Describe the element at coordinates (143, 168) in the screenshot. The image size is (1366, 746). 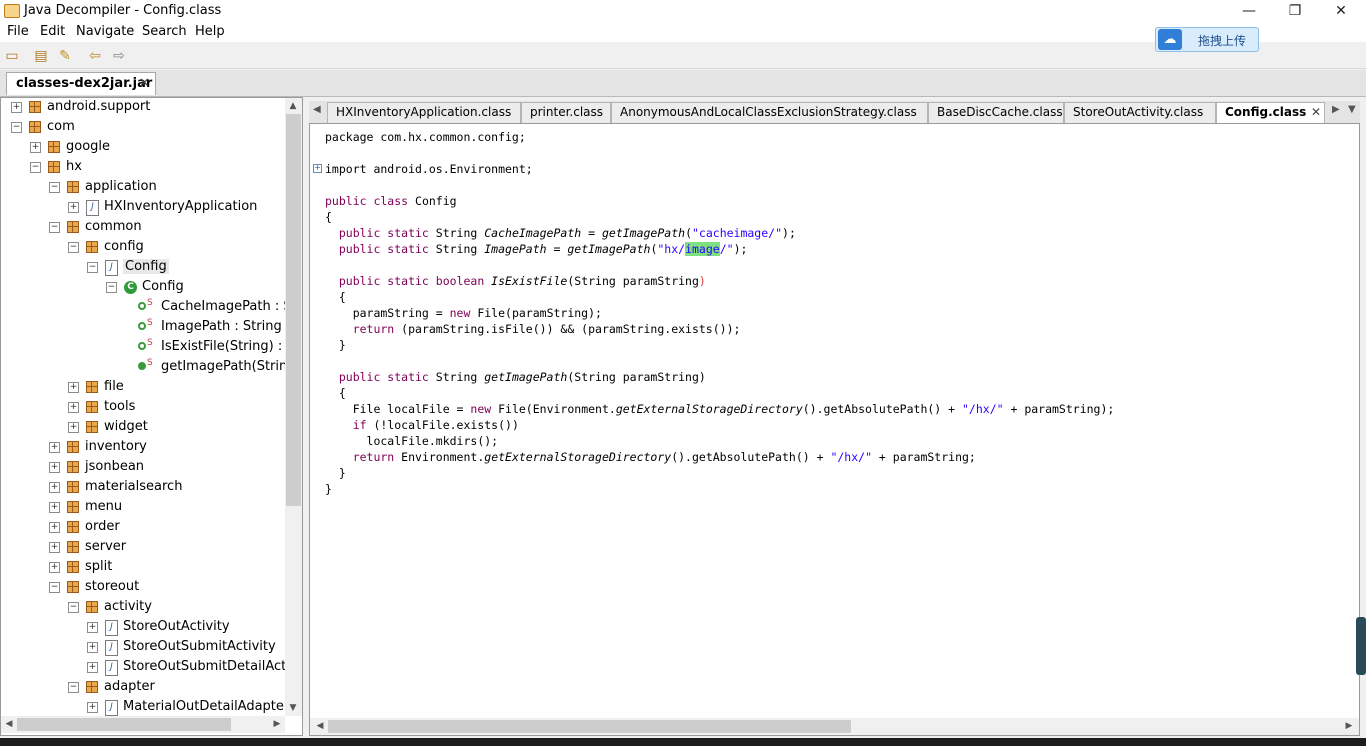
I see `tree-item: − hx` at that location.